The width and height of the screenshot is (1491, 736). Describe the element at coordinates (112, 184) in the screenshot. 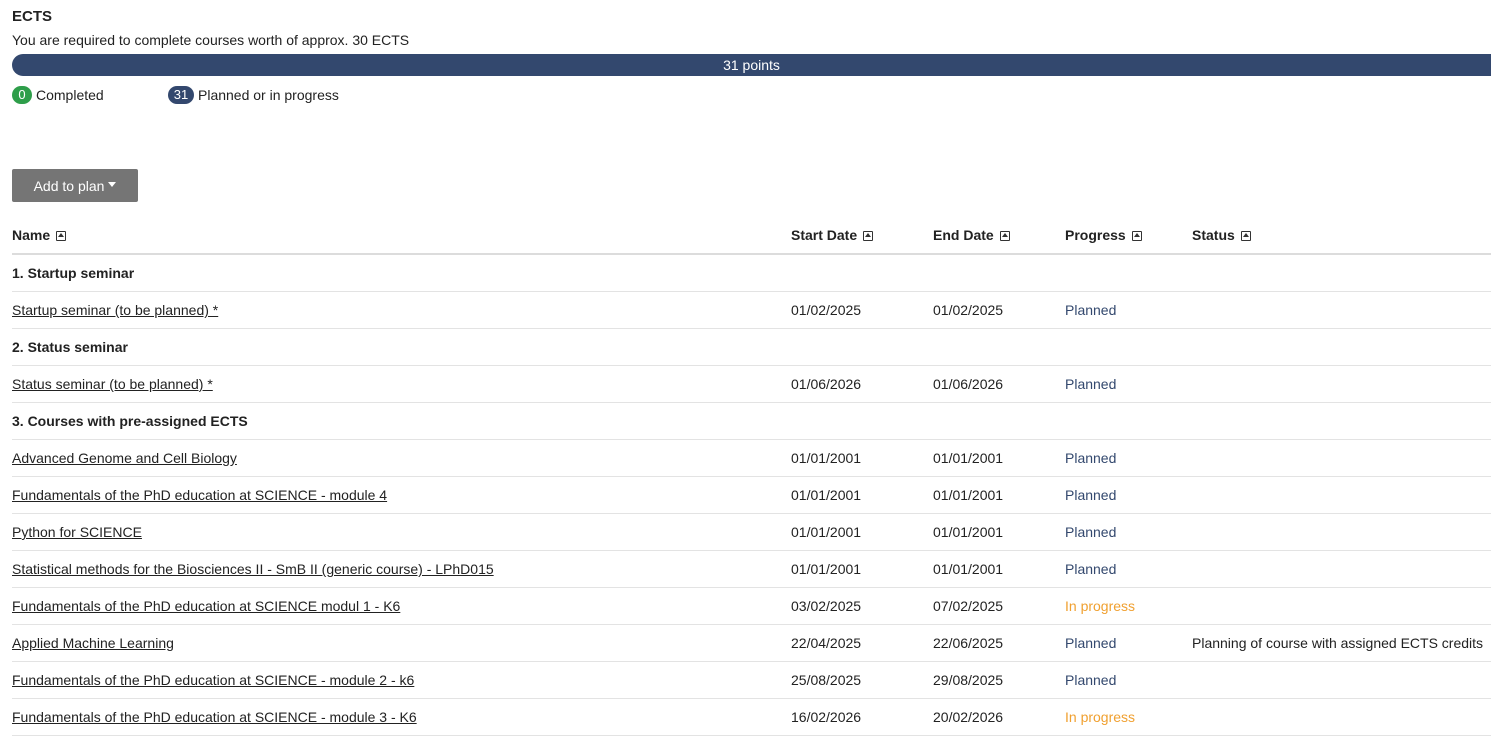

I see `caret-down-icon` at that location.